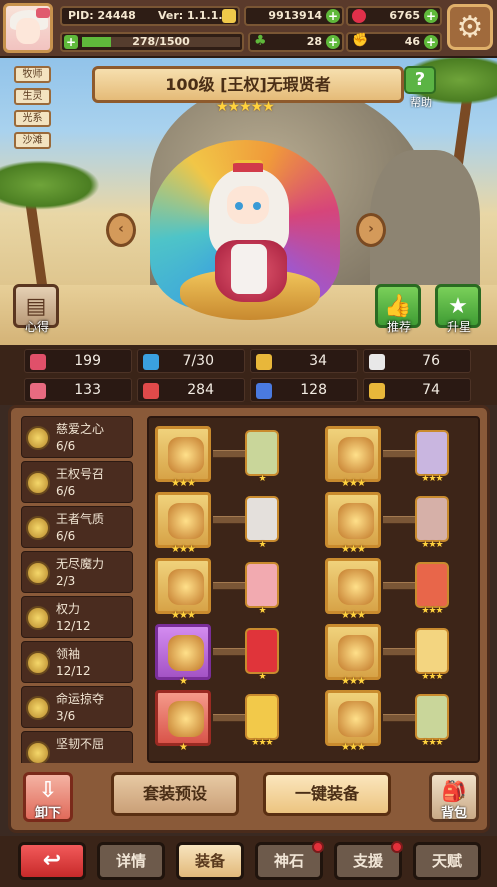 Image resolution: width=497 pixels, height=887 pixels. Describe the element at coordinates (71, 42) in the screenshot. I see `exp-plus-icon: +` at that location.